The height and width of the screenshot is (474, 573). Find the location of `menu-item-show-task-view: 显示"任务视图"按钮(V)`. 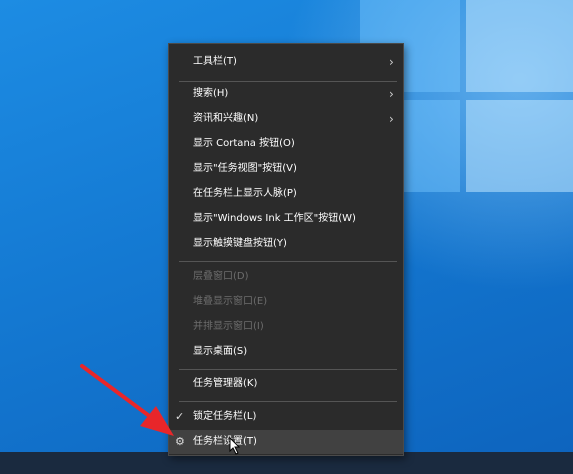

menu-item-show-task-view: 显示"任务视图"按钮(V) is located at coordinates (286, 169).